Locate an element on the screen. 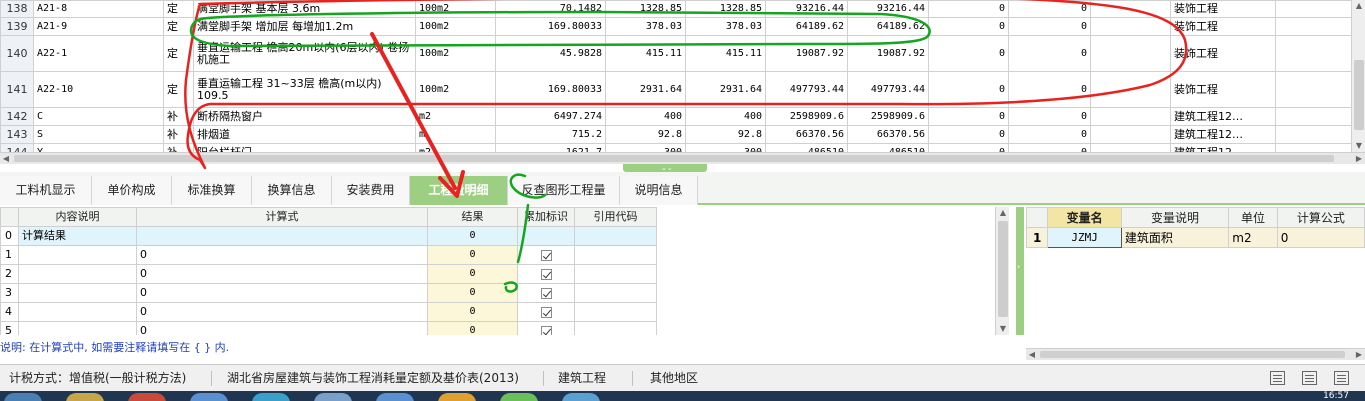 The width and height of the screenshot is (1365, 401). quota-type: 补 is located at coordinates (178, 116).